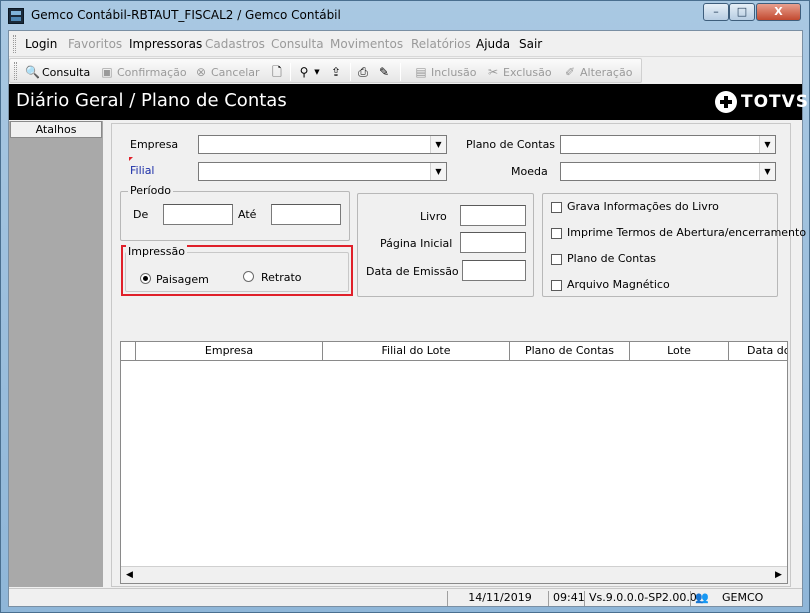  What do you see at coordinates (145, 278) in the screenshot?
I see `paisagem-radio` at bounding box center [145, 278].